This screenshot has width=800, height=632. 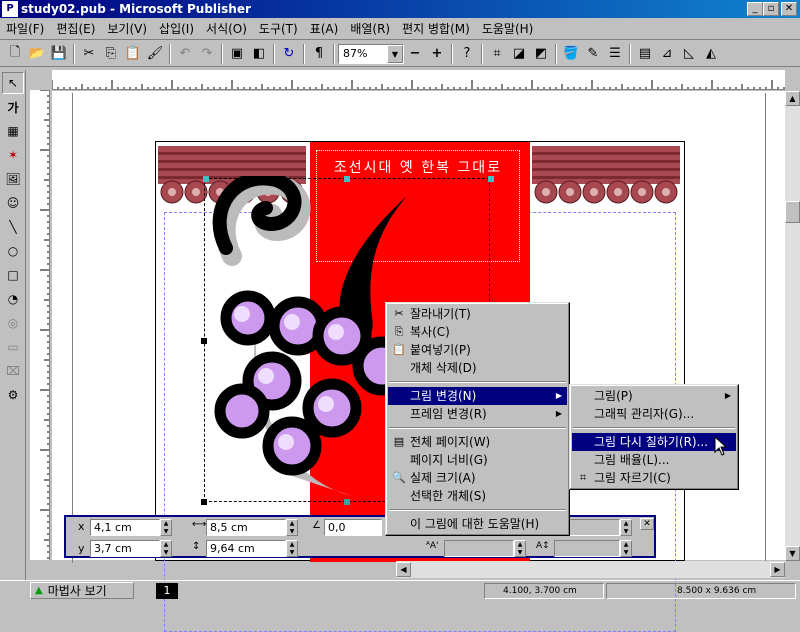 I want to click on line-color-icon: ◪, so click(x=519, y=54).